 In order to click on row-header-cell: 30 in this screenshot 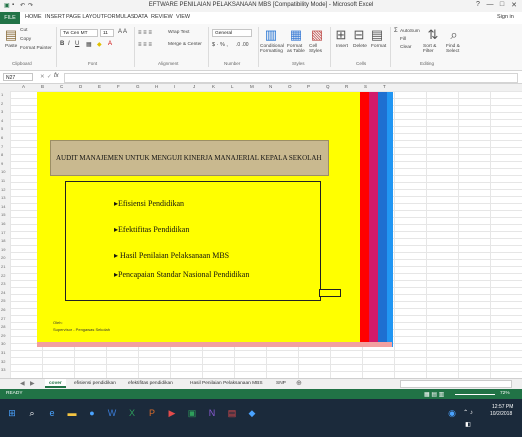, I will do `click(3, 343)`.